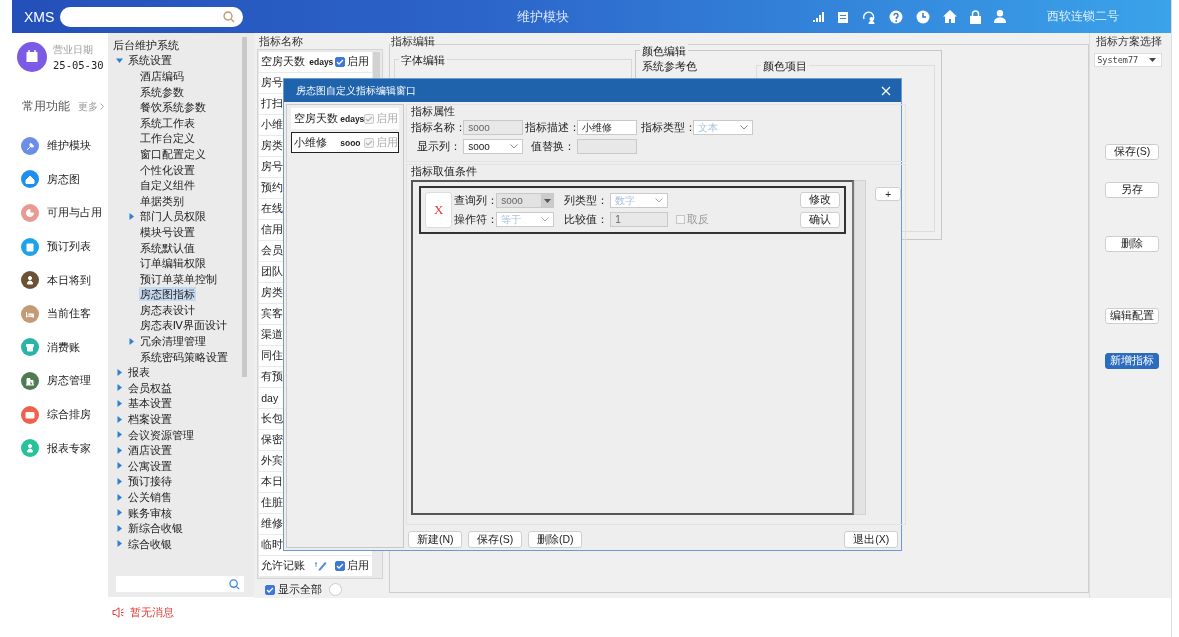 The height and width of the screenshot is (637, 1179). I want to click on indicator-name: 临时, so click(272, 544).